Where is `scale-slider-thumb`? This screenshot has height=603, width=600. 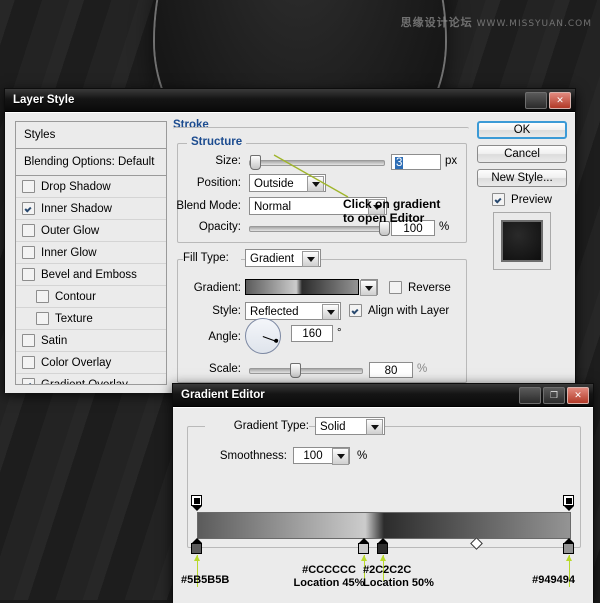 scale-slider-thumb is located at coordinates (295, 370).